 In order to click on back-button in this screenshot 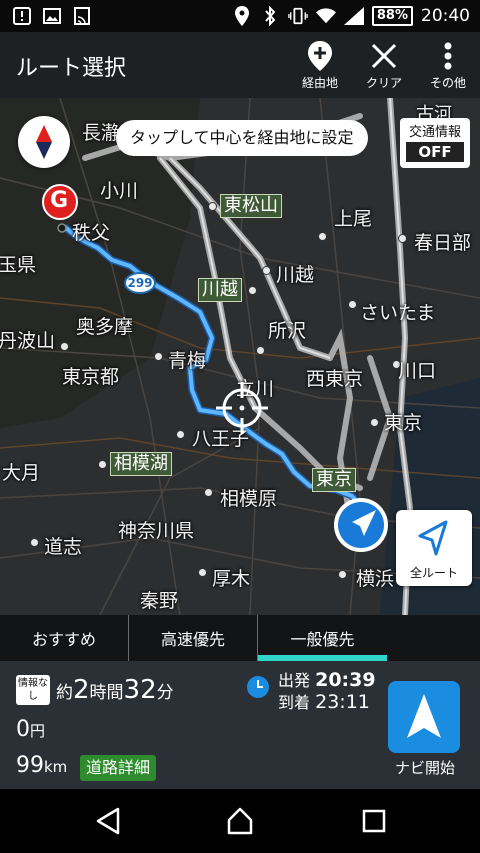, I will do `click(108, 821)`.